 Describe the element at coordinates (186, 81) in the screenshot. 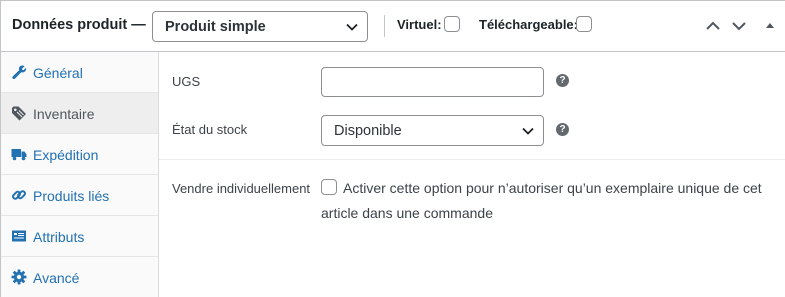

I see `sku-label: UGS` at that location.